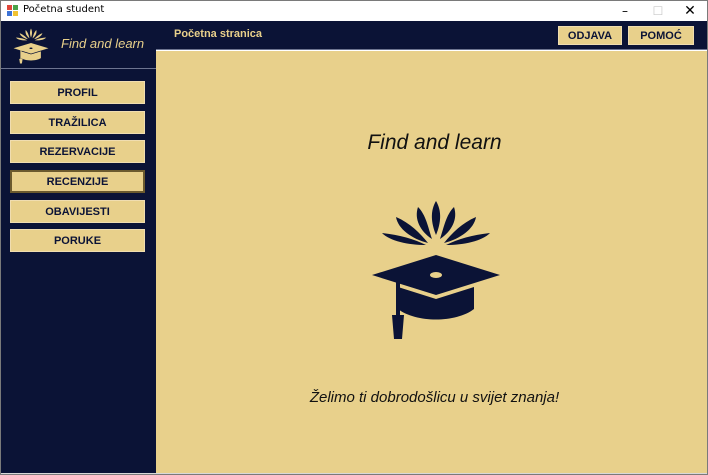 The image size is (708, 475). I want to click on page-title: Početna stranica, so click(218, 34).